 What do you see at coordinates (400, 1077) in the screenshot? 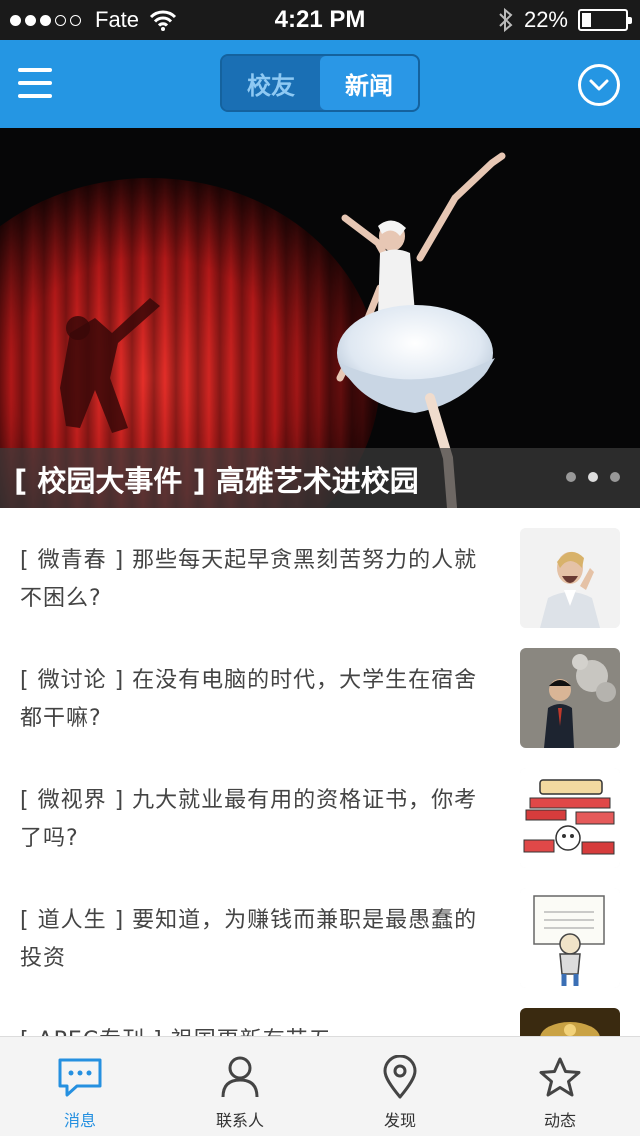
I see `location-pin-icon` at bounding box center [400, 1077].